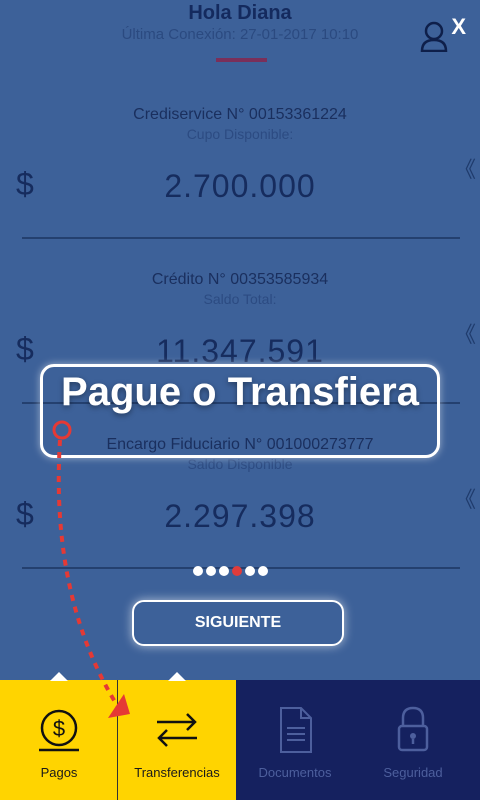 The image size is (480, 800). Describe the element at coordinates (240, 464) in the screenshot. I see `account-subtitle: Saldo Disponible` at that location.